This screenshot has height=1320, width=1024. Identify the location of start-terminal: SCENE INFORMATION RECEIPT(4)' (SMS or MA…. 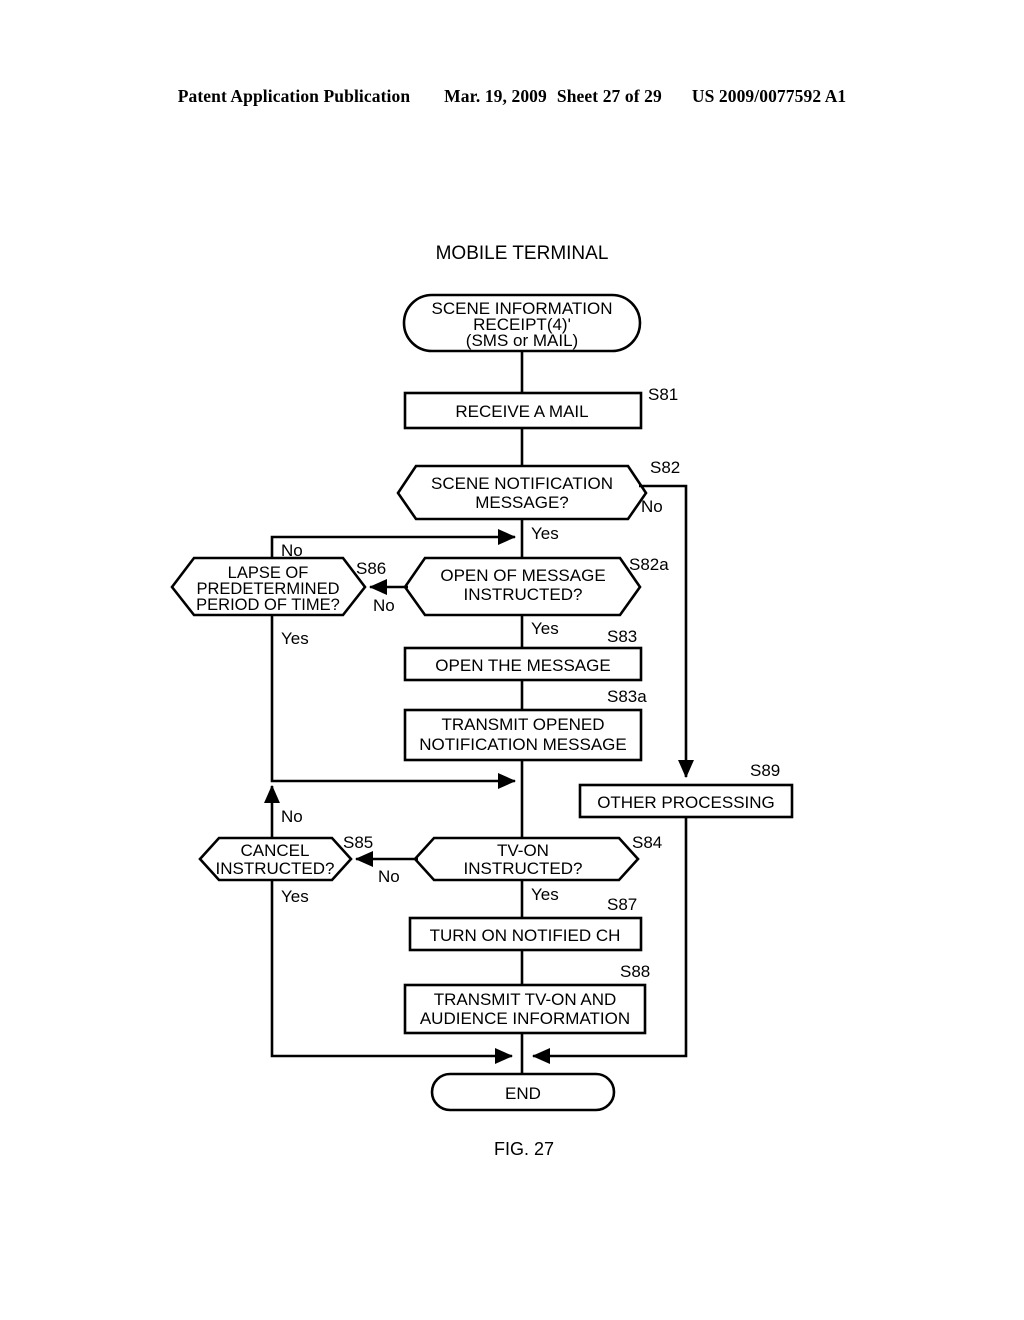
(522, 323).